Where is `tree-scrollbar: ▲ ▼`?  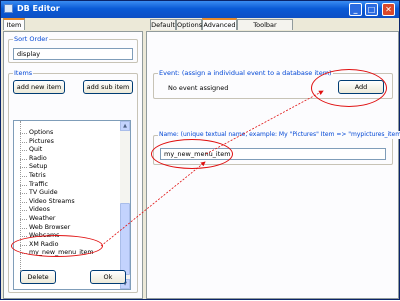
tree-scrollbar: ▲ ▼ is located at coordinates (125, 205).